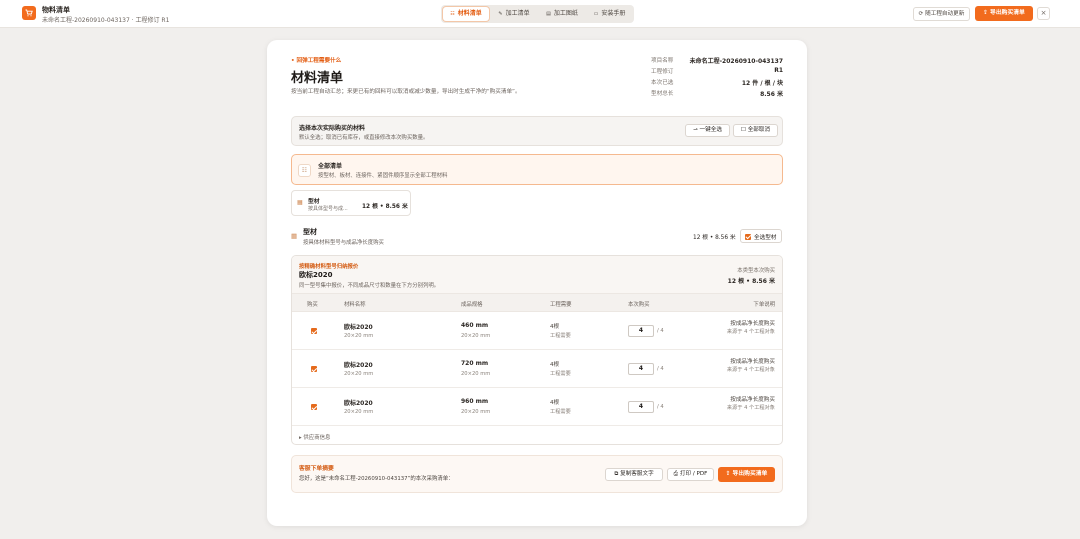 This screenshot has width=1080, height=539. I want to click on group-tag: 按精确材料型号归纳报价, so click(329, 267).